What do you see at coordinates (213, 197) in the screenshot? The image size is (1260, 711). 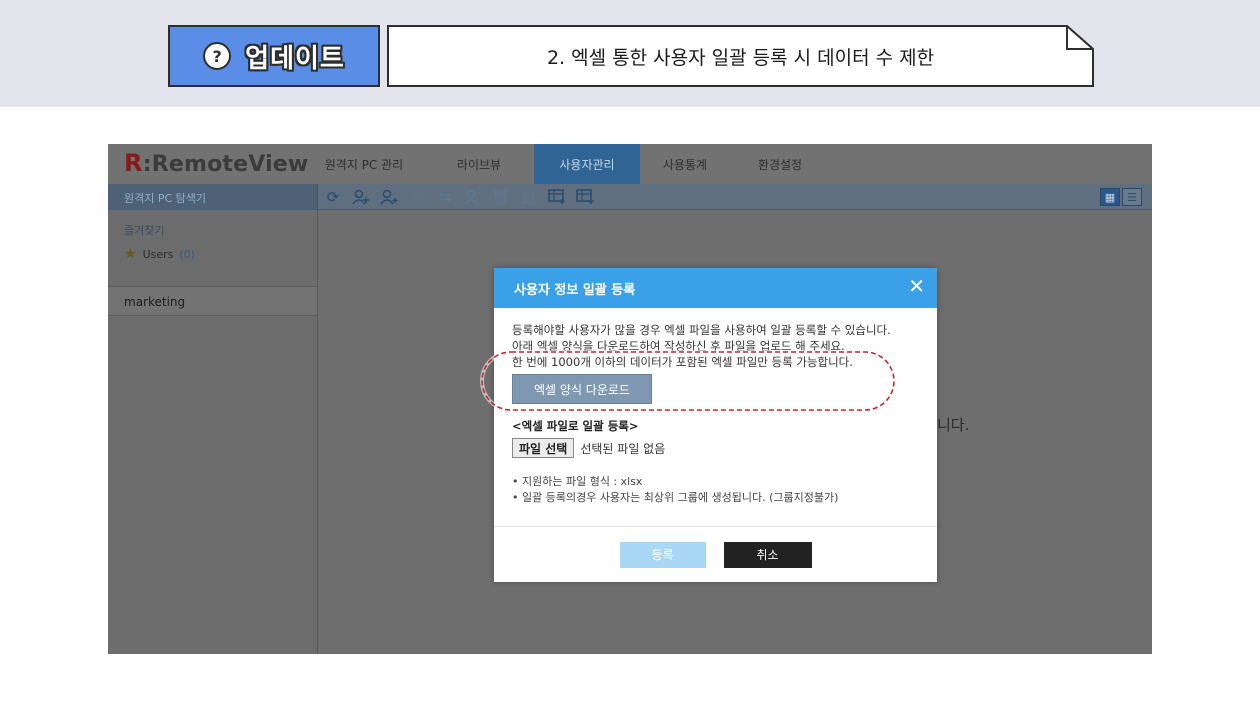 I see `explorer-label: 원격지 PC 탐색기` at bounding box center [213, 197].